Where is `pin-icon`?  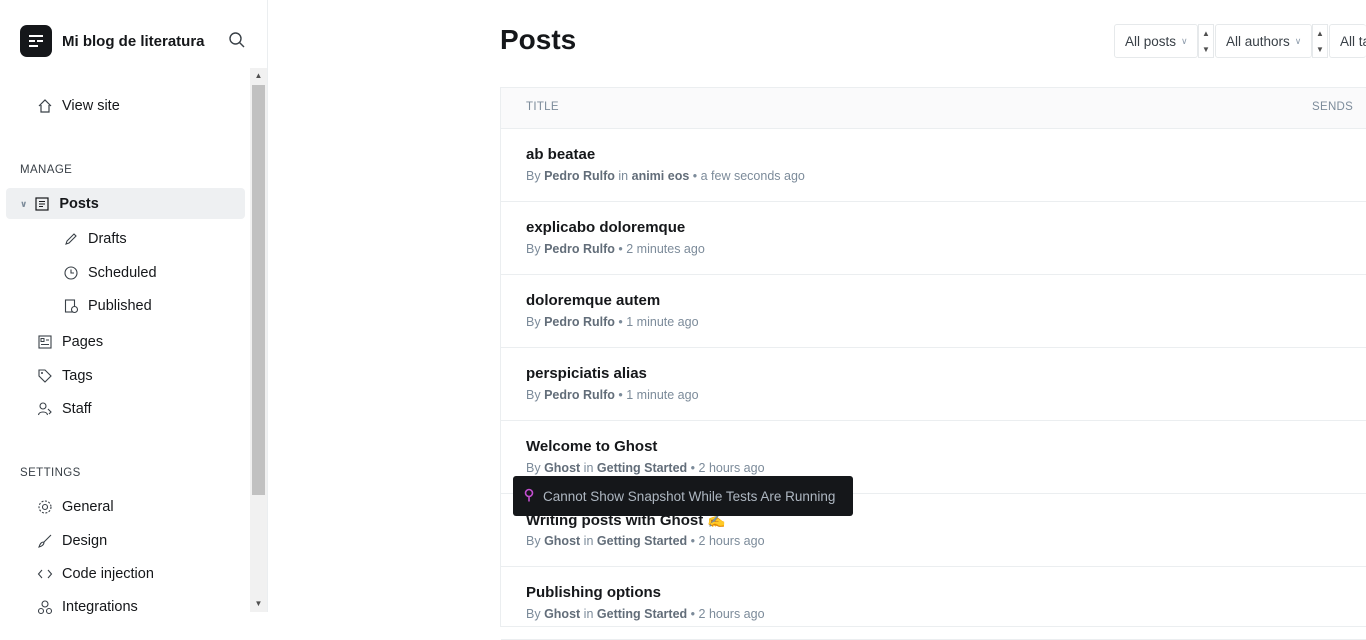
pin-icon is located at coordinates (529, 496).